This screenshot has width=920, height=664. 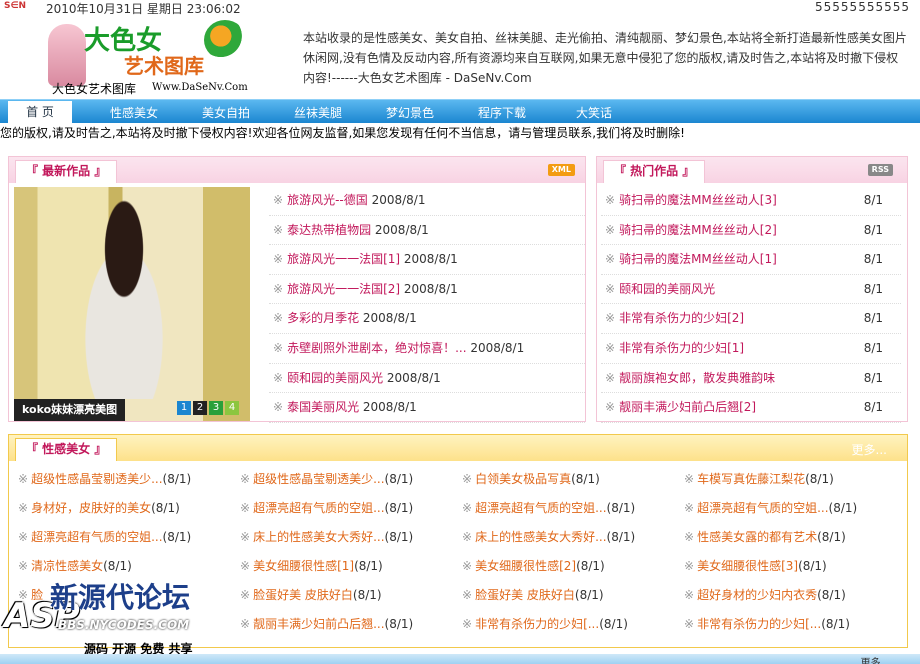 What do you see at coordinates (525, 566) in the screenshot?
I see `item-title: 美女细腰很性感[2]` at bounding box center [525, 566].